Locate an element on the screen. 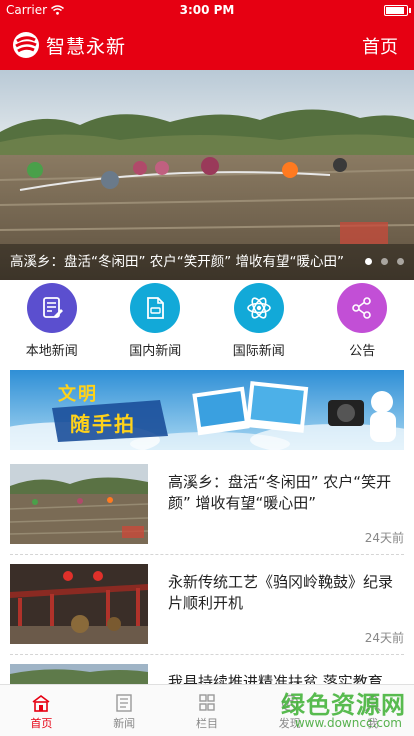 Image resolution: width=414 pixels, height=736 pixels. tab-label: 我 is located at coordinates (373, 723).